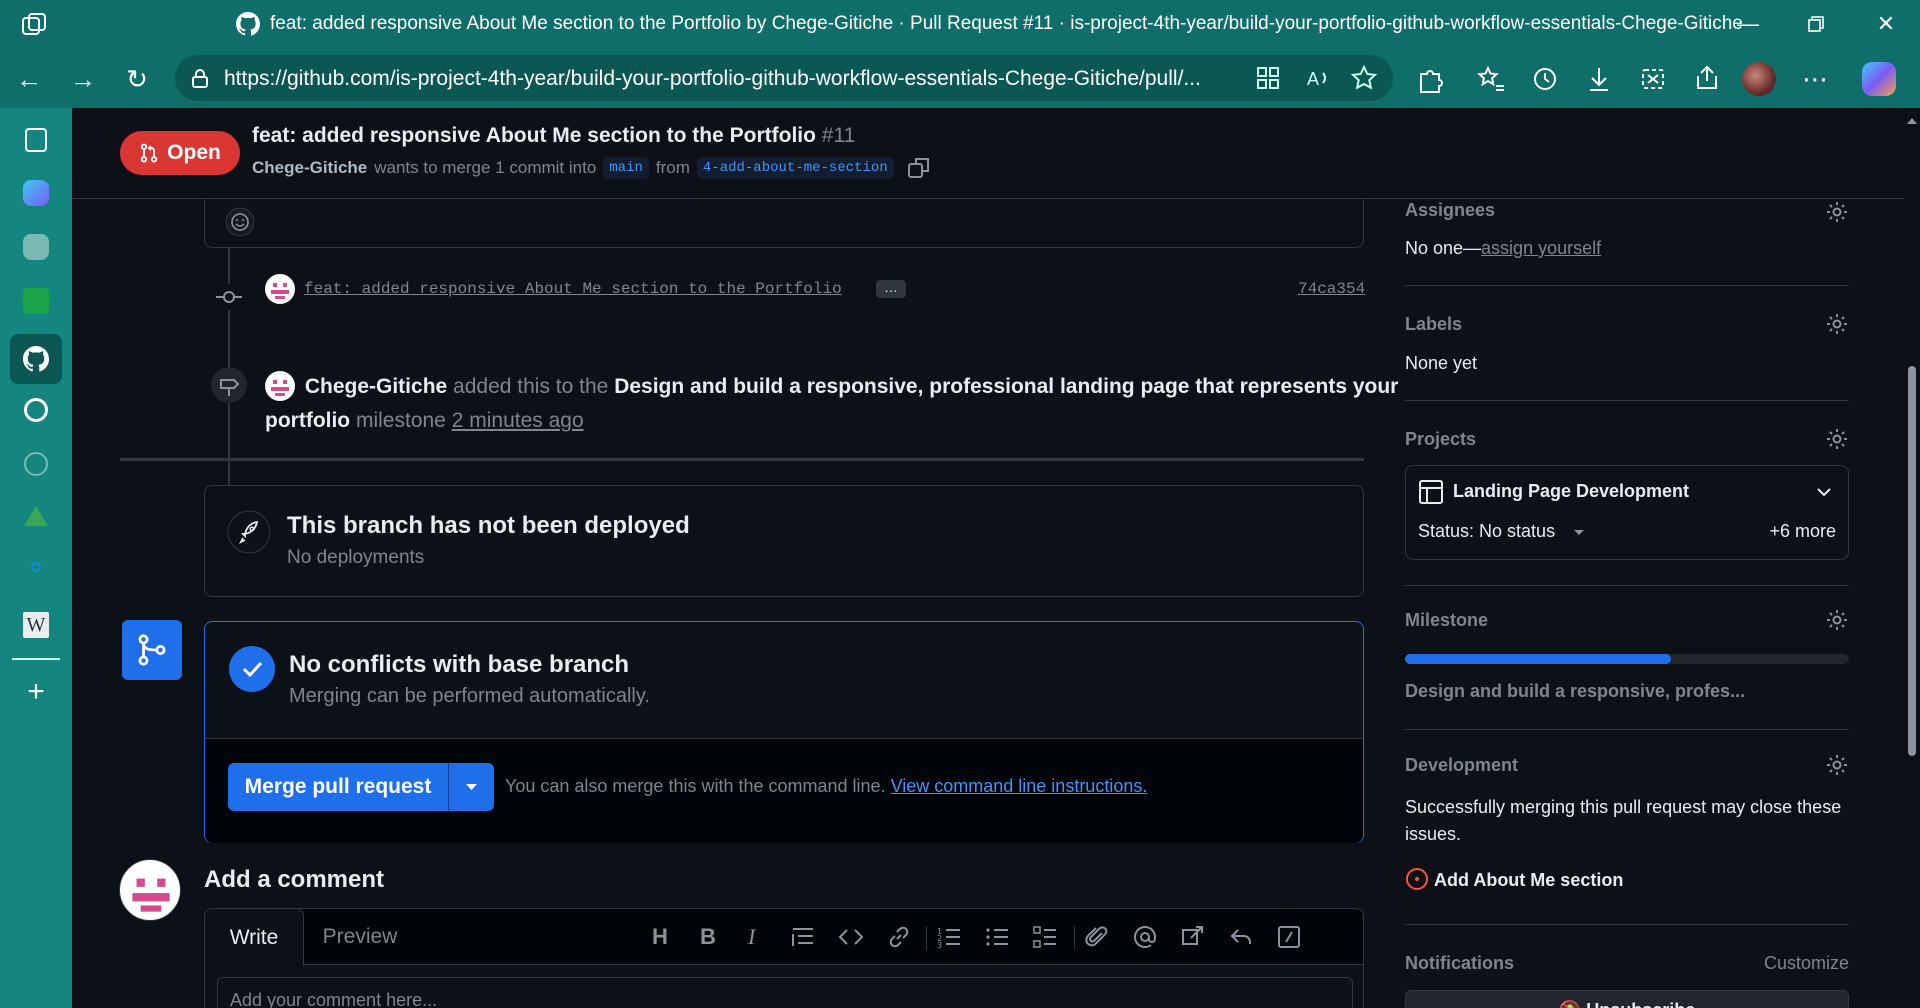  I want to click on merge-title: No conflicts with base branch, so click(459, 664).